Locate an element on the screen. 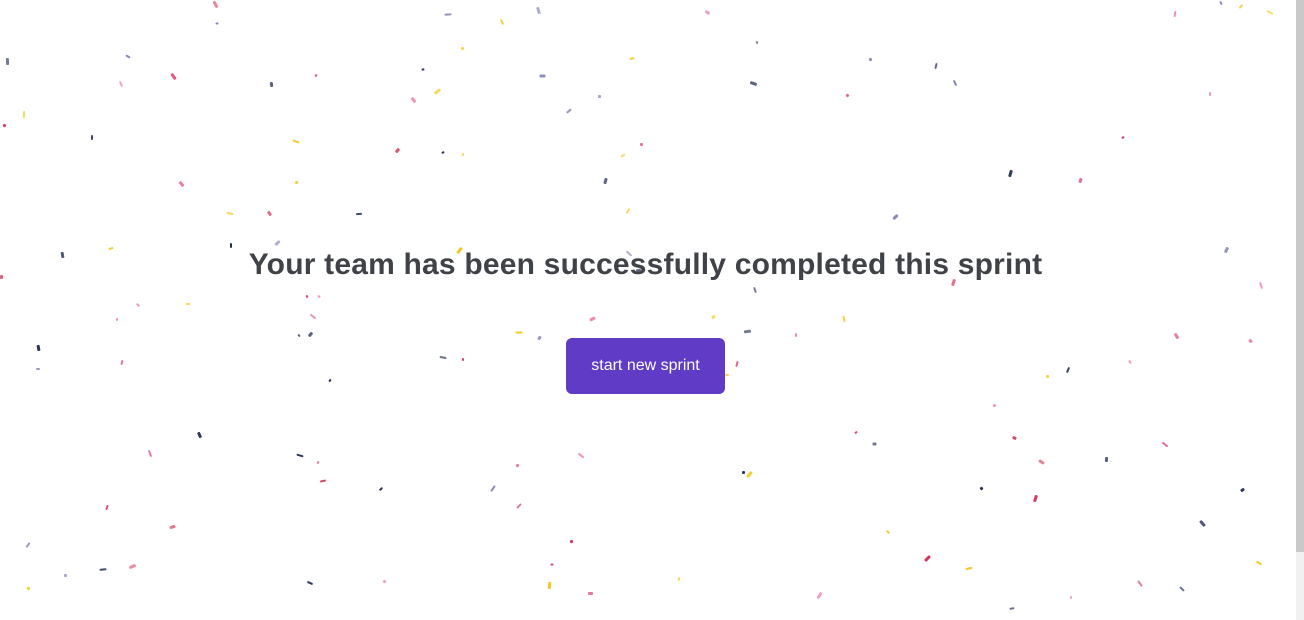  vertical-scrollbar is located at coordinates (1300, 310).